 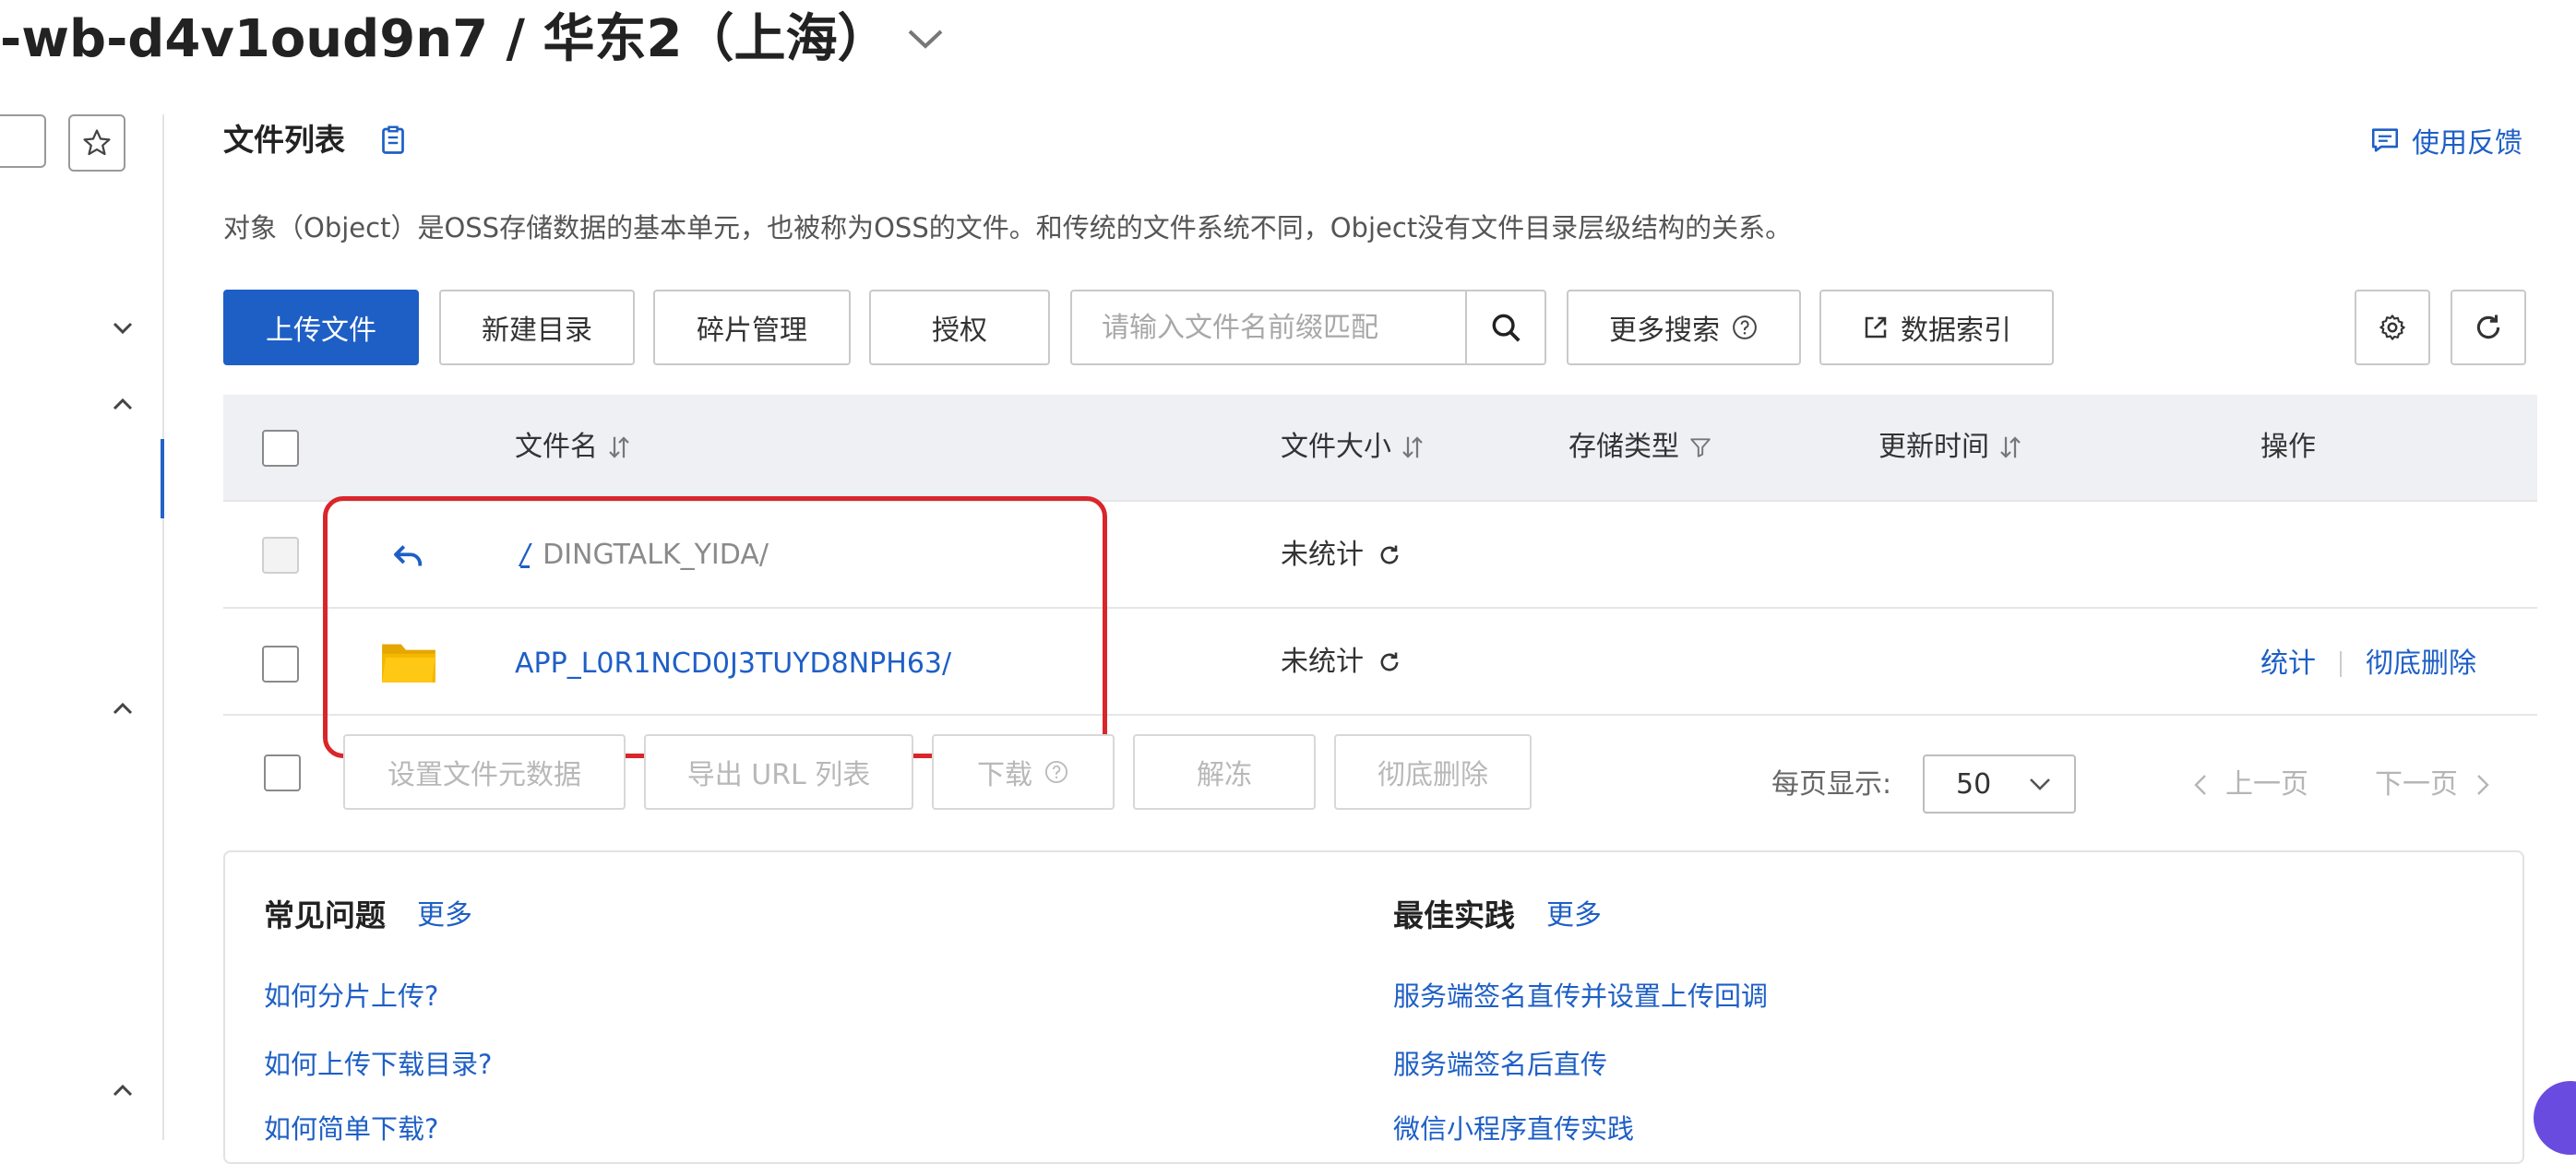 I want to click on highlight-box, so click(x=715, y=627).